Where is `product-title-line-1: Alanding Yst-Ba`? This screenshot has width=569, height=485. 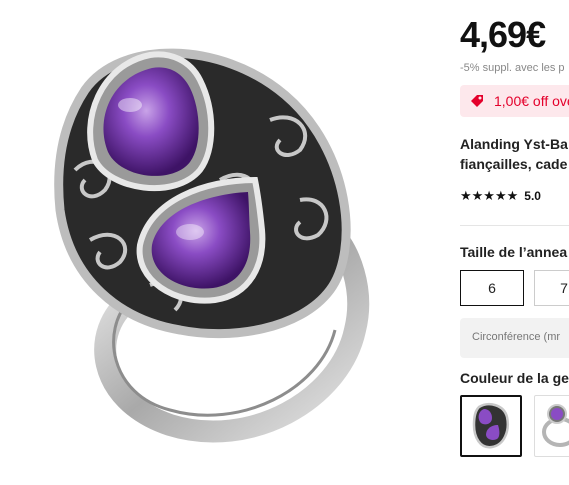
product-title-line-1: Alanding Yst-Ba is located at coordinates (514, 144).